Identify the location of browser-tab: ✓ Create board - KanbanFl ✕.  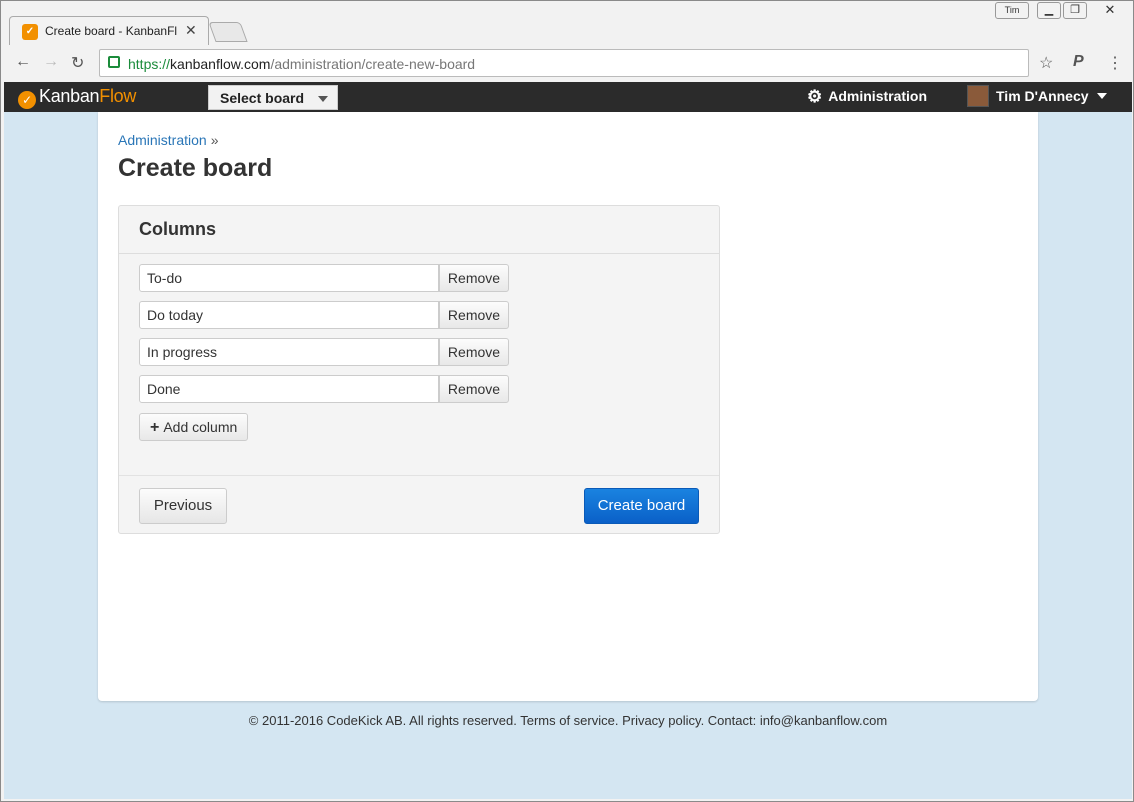
(109, 31).